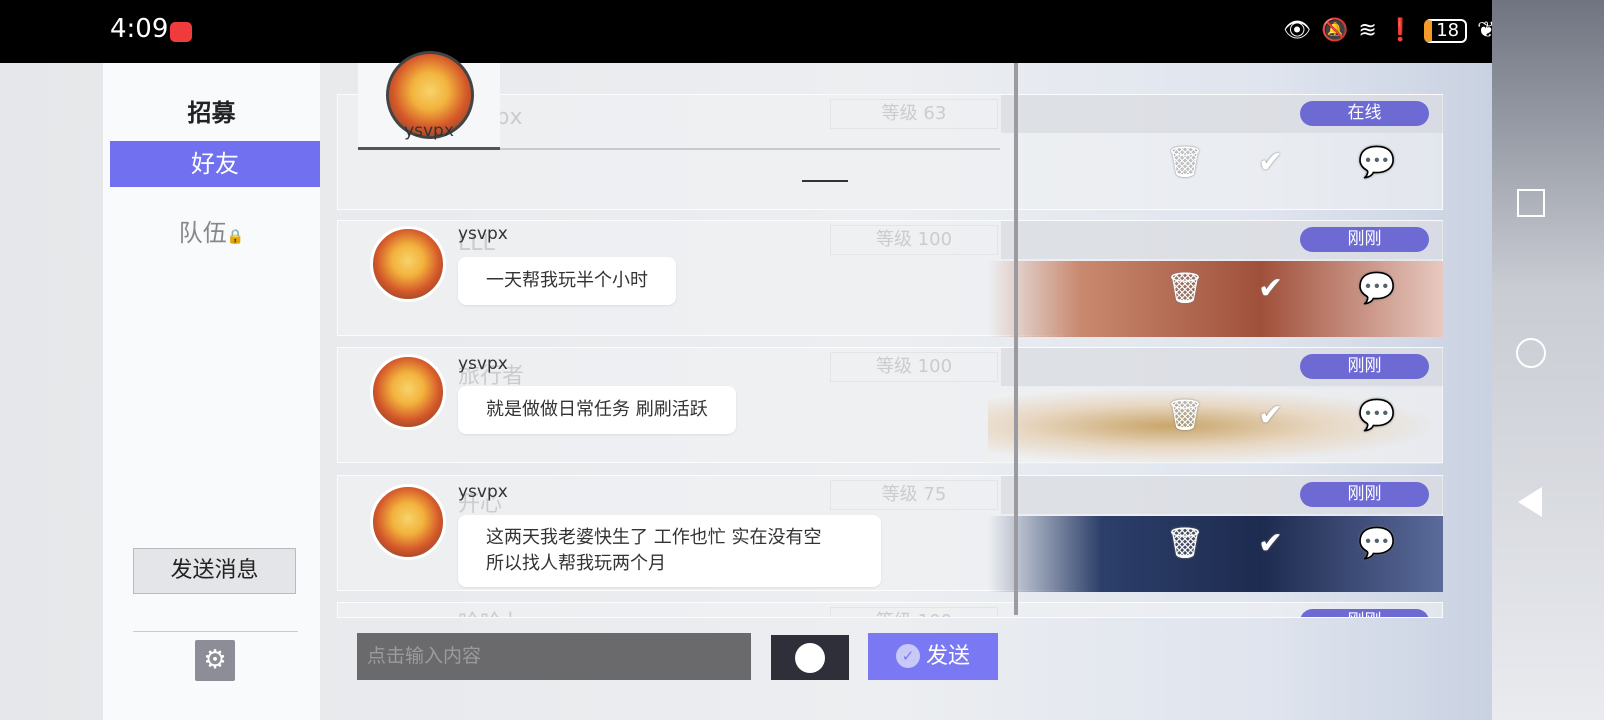 The width and height of the screenshot is (1604, 720). I want to click on sidebar: 招募 好友 队伍🔒 发送消息 ⚙, so click(211, 391).